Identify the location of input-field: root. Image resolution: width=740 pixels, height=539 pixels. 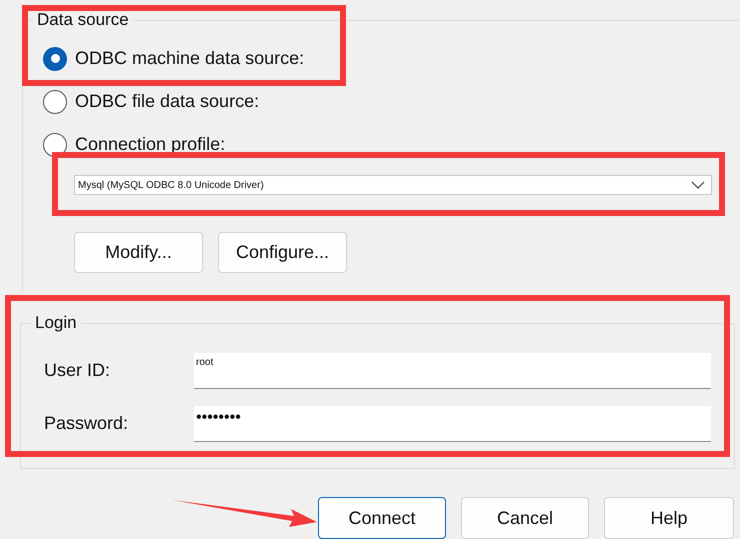
(452, 370).